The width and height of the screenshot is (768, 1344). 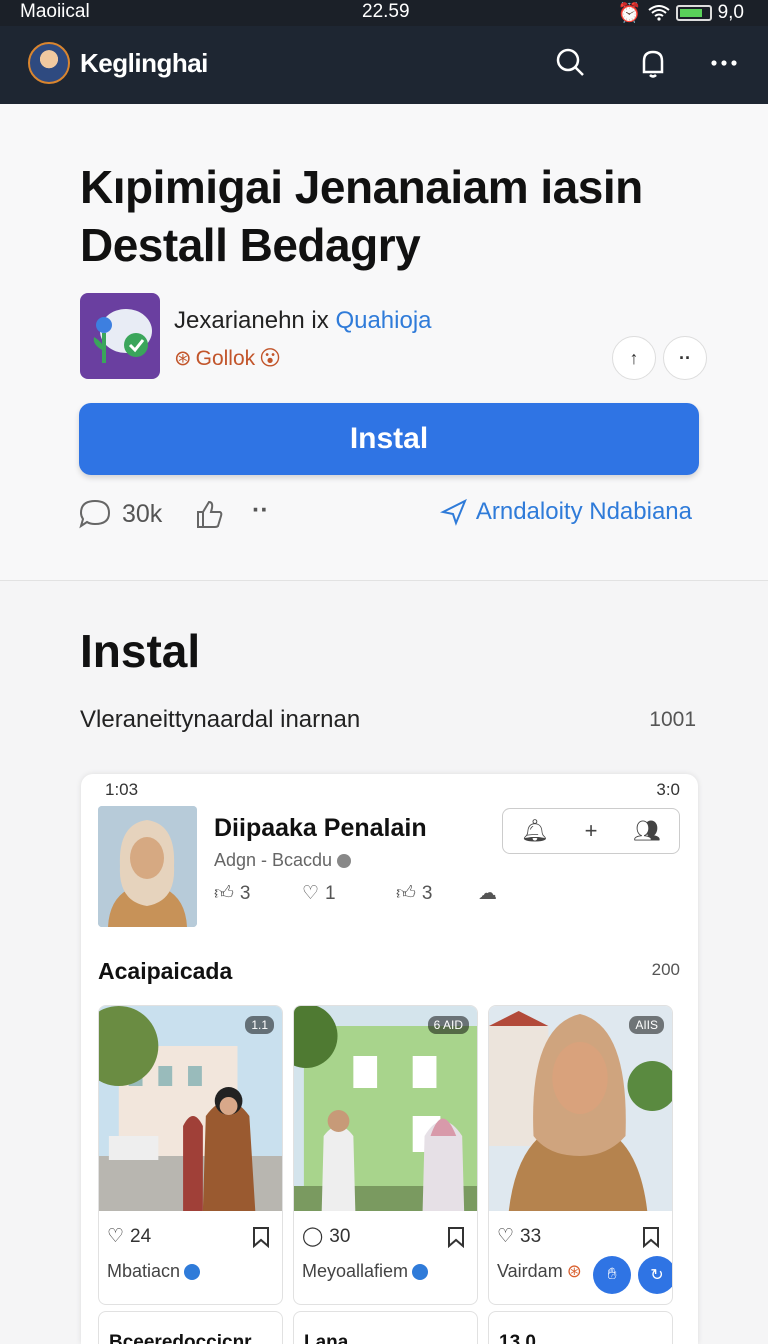 What do you see at coordinates (55, 11) in the screenshot?
I see `carrier-label: Maoiical` at bounding box center [55, 11].